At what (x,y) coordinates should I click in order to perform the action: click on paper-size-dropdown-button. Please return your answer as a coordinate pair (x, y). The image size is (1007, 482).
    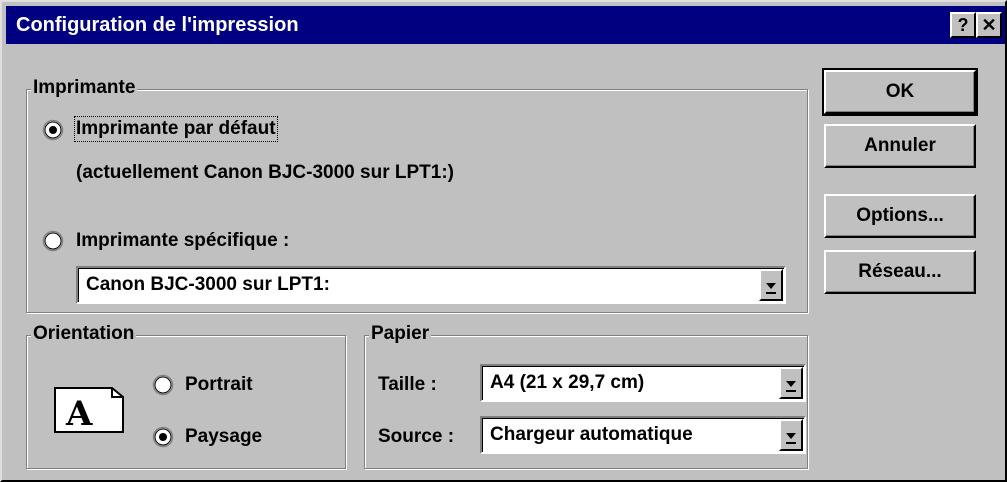
    Looking at the image, I should click on (791, 383).